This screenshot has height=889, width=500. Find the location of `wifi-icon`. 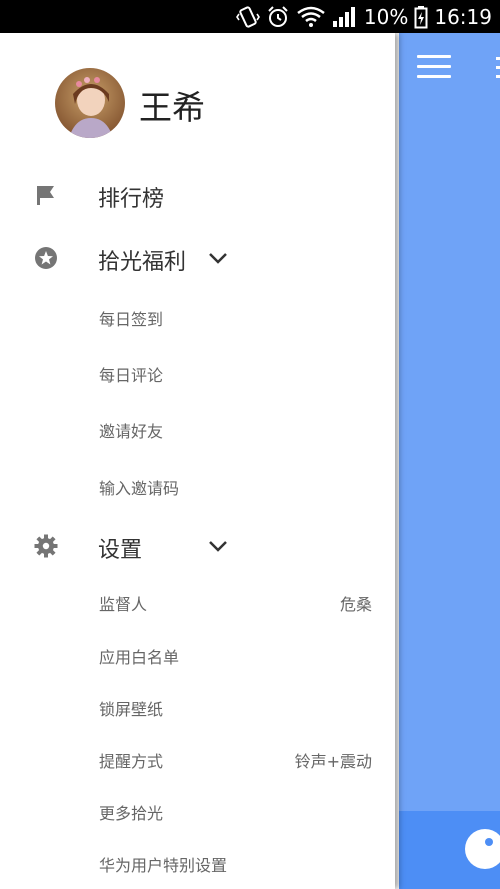

wifi-icon is located at coordinates (311, 17).